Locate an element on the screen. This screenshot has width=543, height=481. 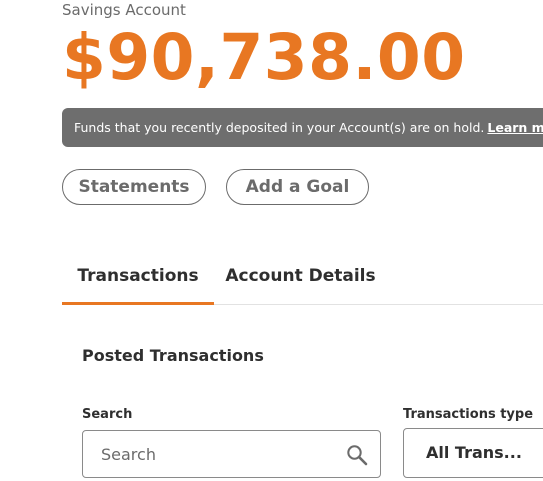
add-goal-button: Add a Goal is located at coordinates (297, 187).